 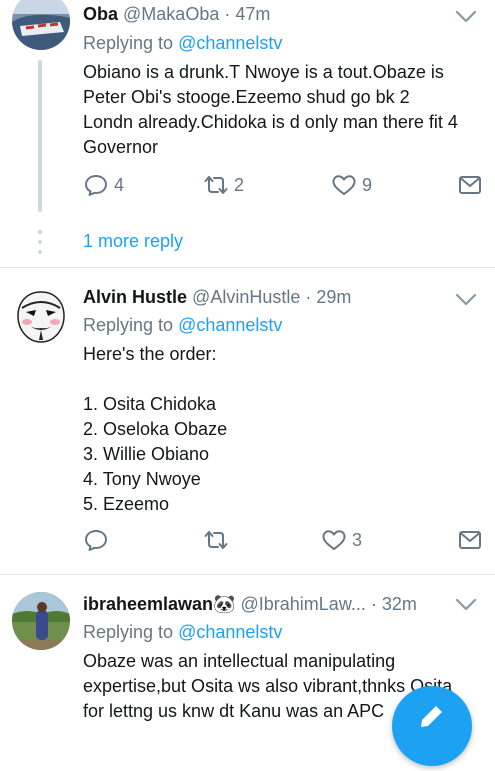 I want to click on like-button: 9, so click(x=351, y=185).